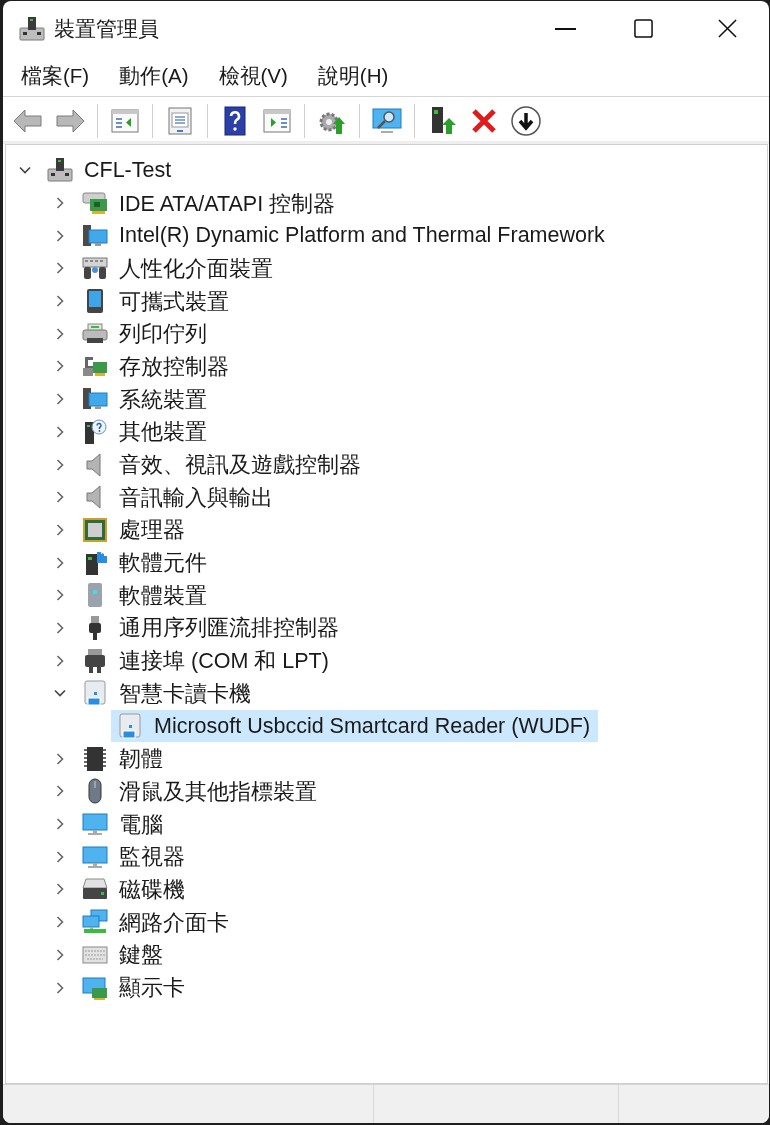 The height and width of the screenshot is (1125, 770). What do you see at coordinates (178, 268) in the screenshot?
I see `tree-item: 人性化介面裝置` at bounding box center [178, 268].